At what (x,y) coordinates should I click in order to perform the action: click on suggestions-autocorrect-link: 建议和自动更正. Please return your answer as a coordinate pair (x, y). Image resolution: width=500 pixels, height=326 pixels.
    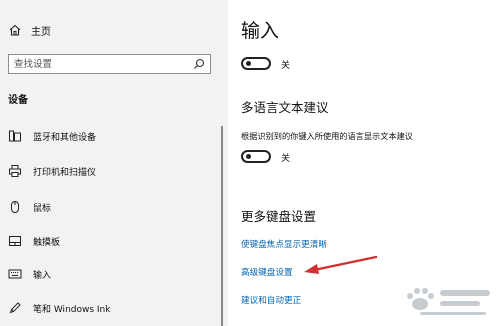
    Looking at the image, I should click on (271, 300).